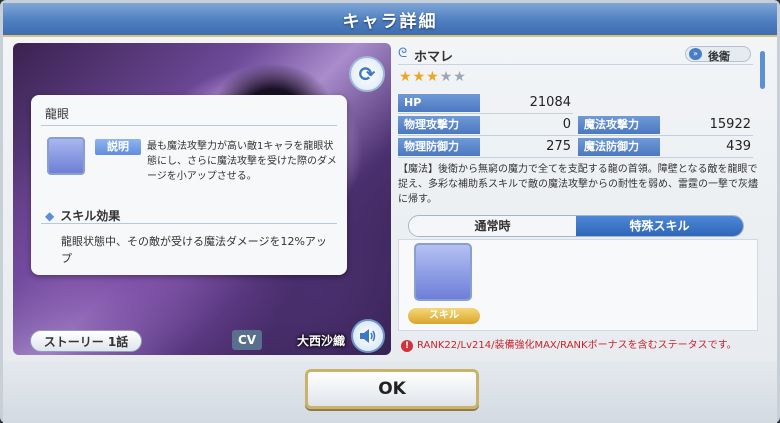 This screenshot has height=423, width=780. Describe the element at coordinates (738, 146) in the screenshot. I see `mag-def-value: 439` at that location.